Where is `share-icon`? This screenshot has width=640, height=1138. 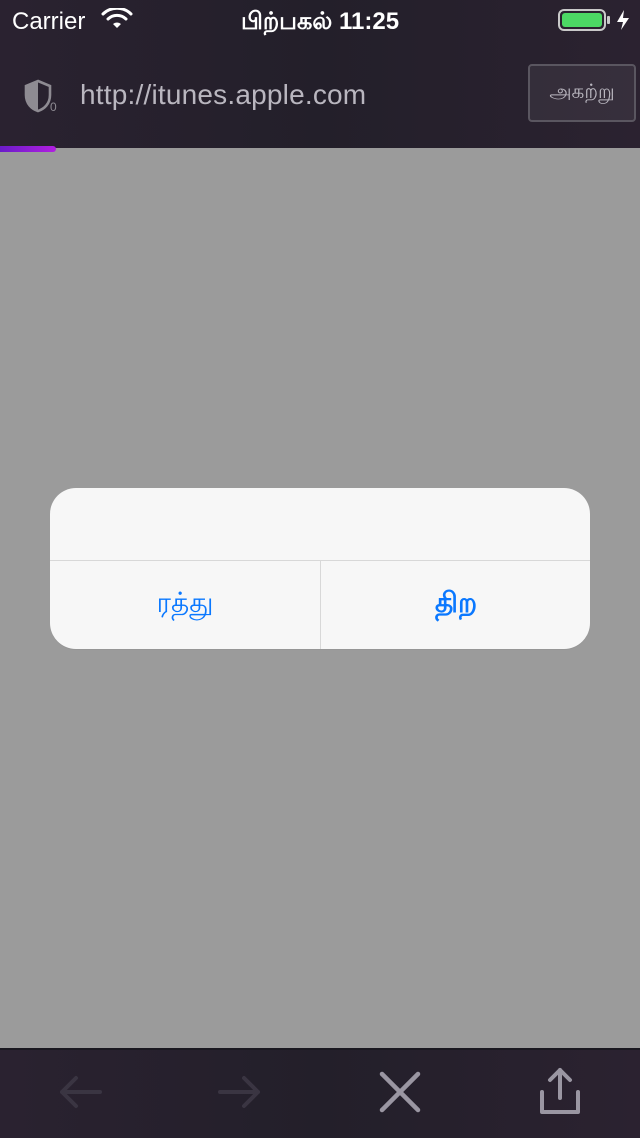 share-icon is located at coordinates (560, 1091).